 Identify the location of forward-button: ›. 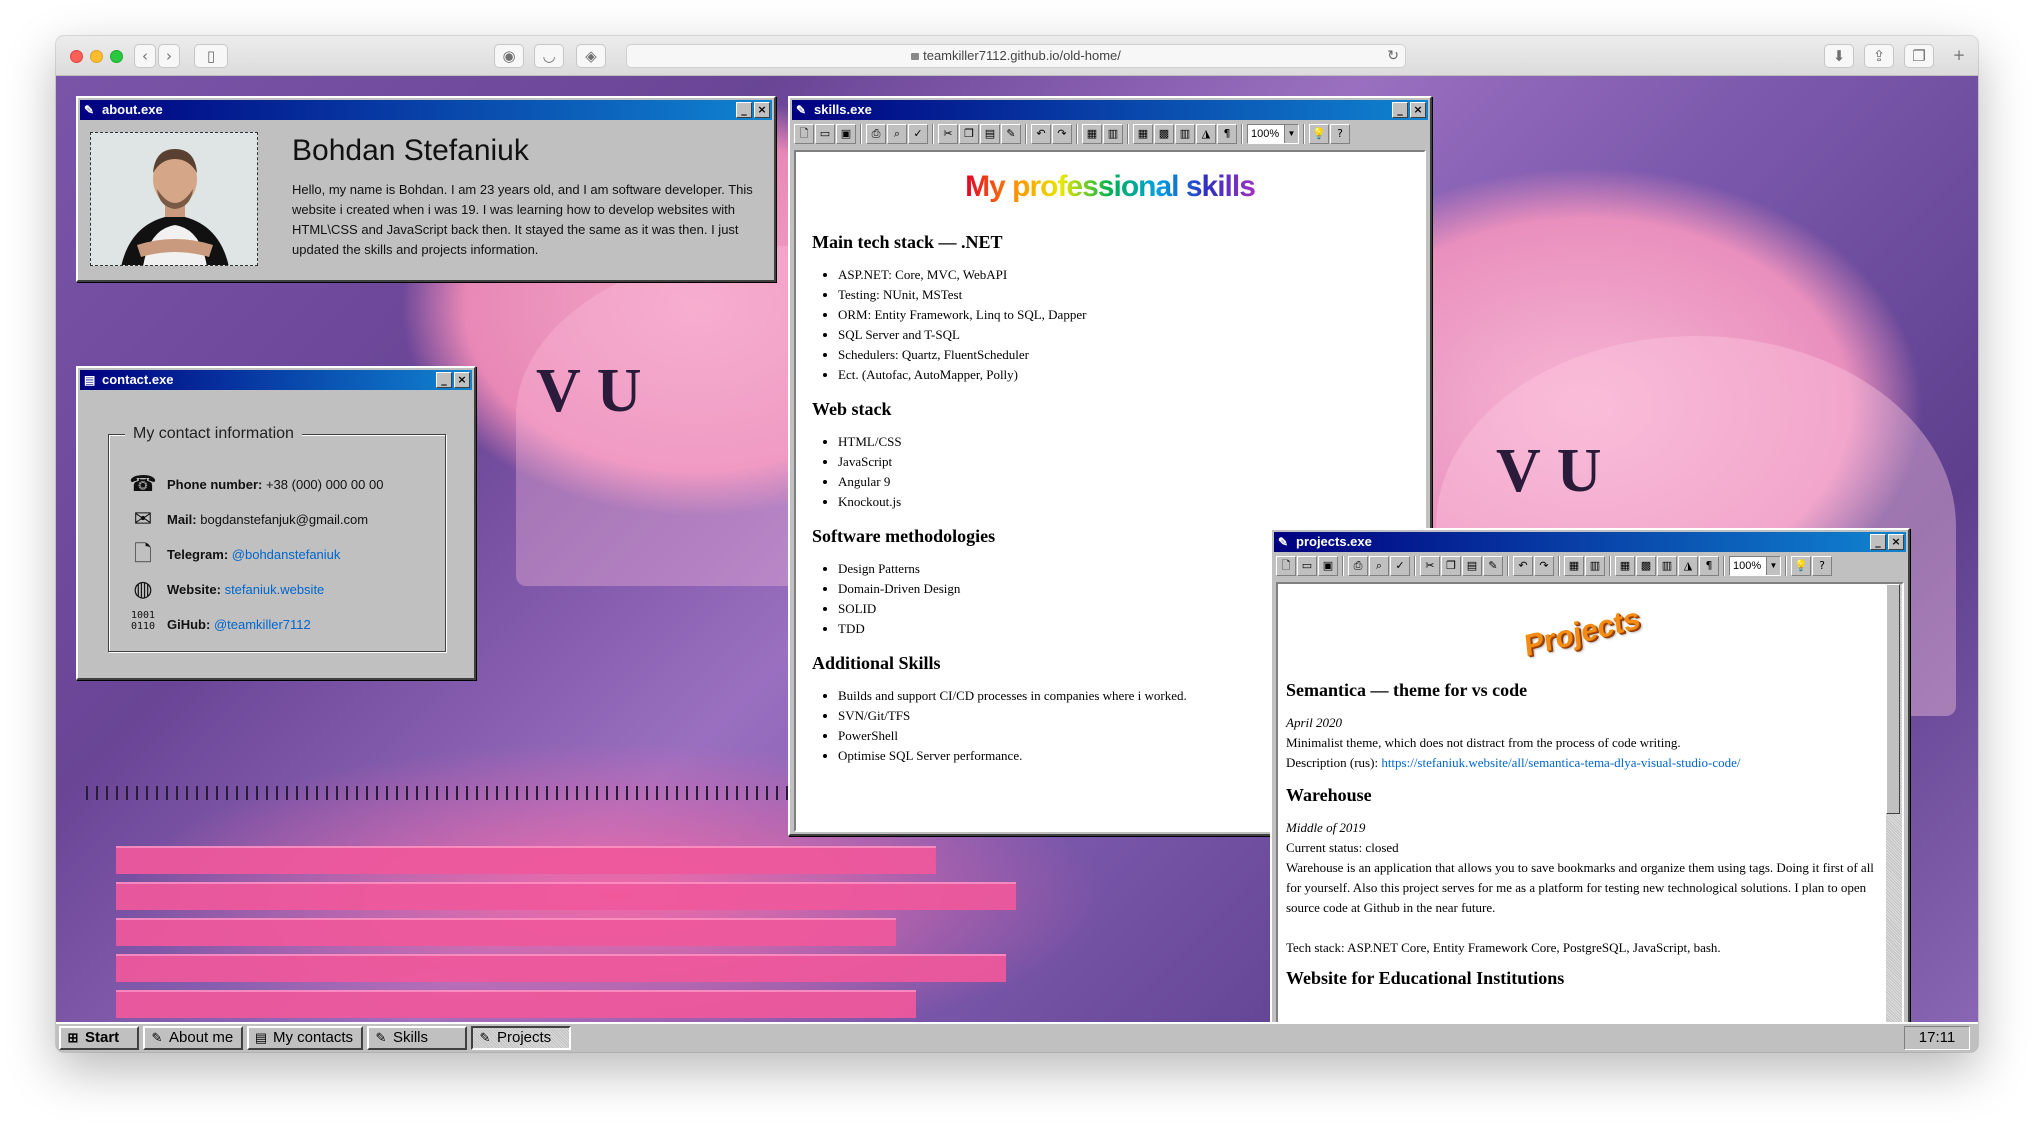
(169, 56).